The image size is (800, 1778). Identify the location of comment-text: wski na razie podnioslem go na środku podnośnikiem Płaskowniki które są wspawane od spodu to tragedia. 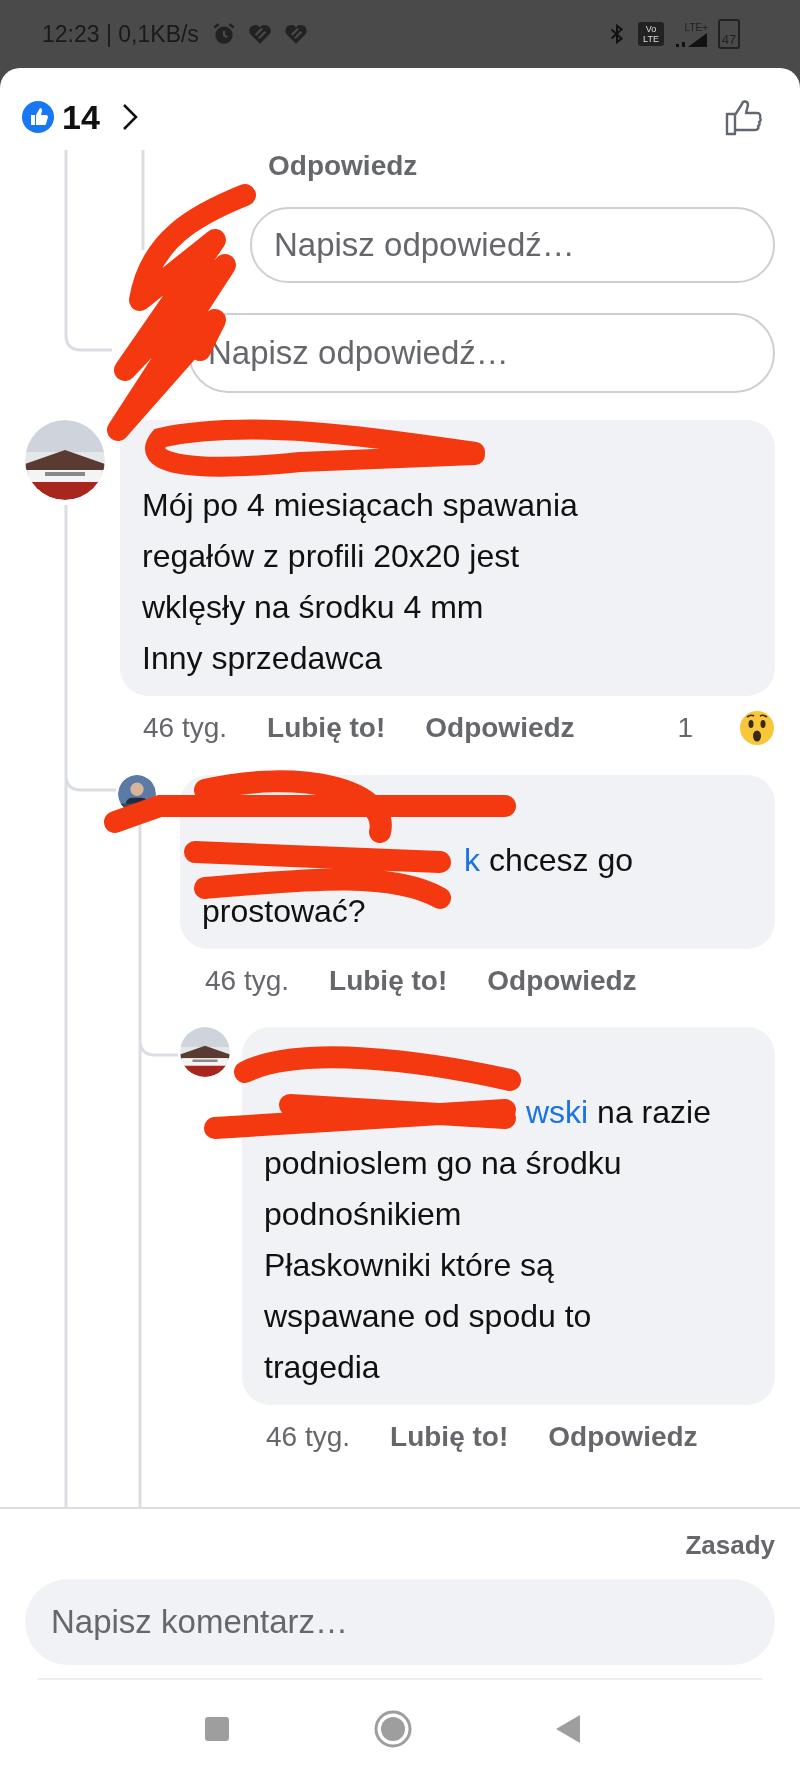
(488, 1240).